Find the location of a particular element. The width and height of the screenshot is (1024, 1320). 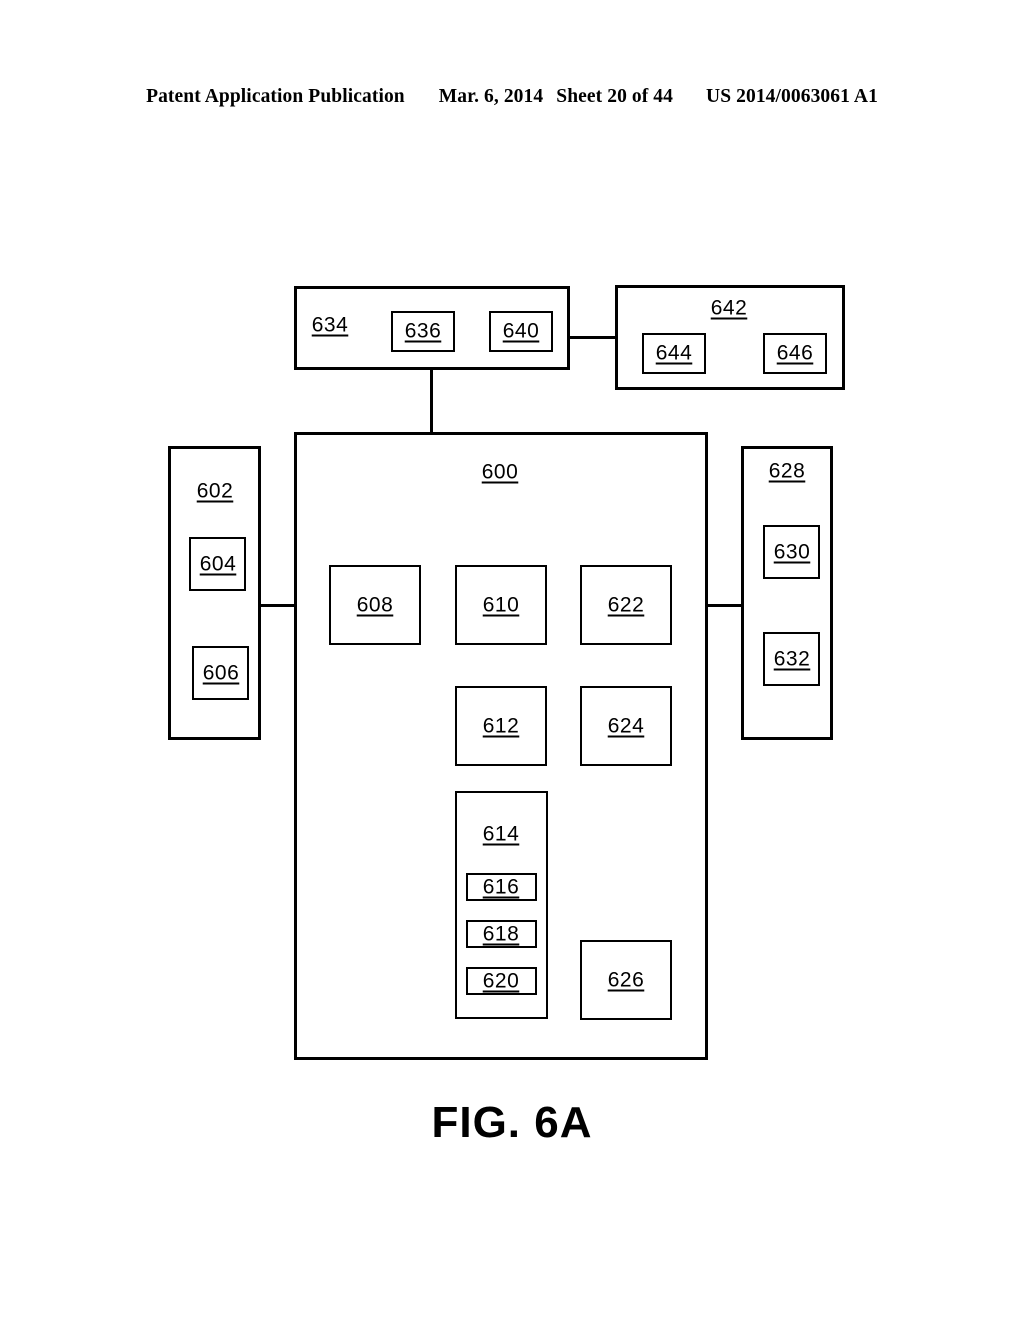

label-624: 624 is located at coordinates (626, 726).